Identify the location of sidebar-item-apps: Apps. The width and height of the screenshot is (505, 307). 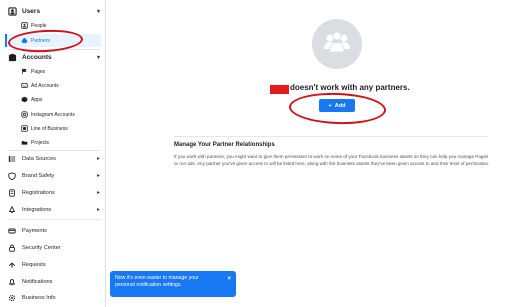
(54, 99).